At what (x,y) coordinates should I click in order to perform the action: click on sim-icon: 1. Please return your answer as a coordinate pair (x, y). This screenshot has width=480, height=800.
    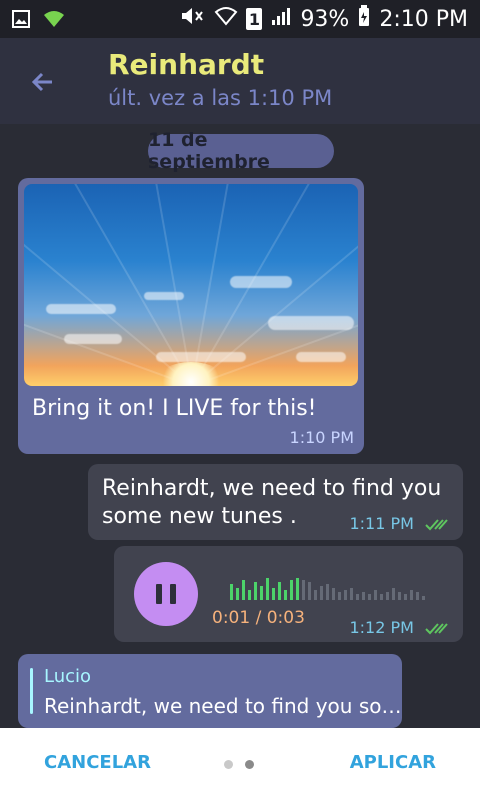
    Looking at the image, I should click on (254, 19).